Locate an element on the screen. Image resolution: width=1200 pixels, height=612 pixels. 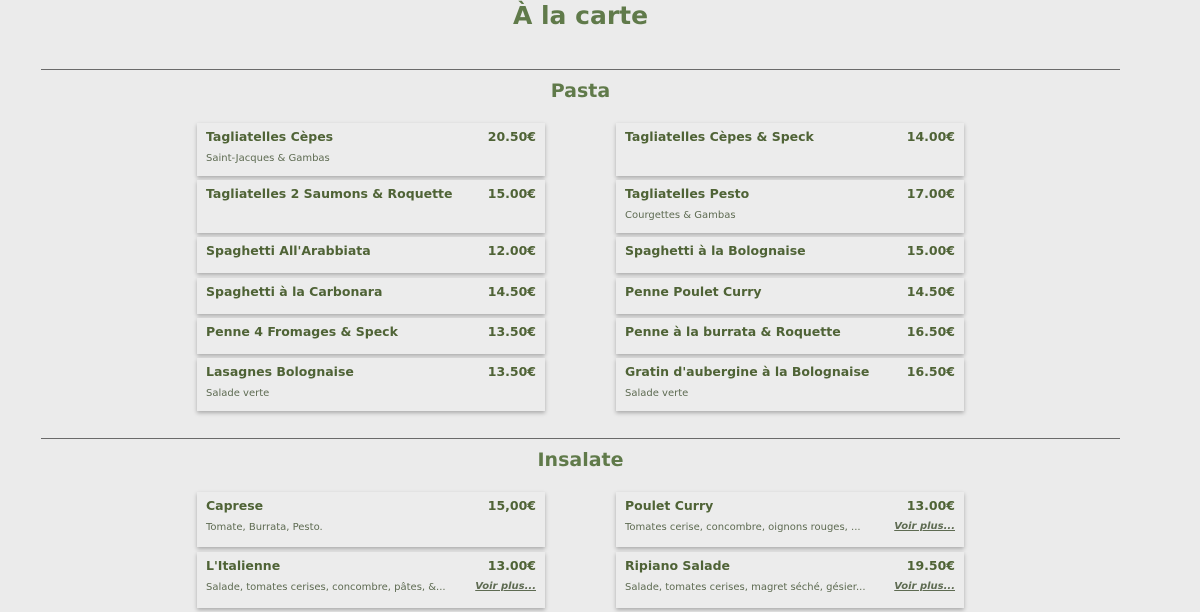
menu-item-card: Caprese 15,00€ Tomate, Burrata, Pesto. is located at coordinates (371, 519).